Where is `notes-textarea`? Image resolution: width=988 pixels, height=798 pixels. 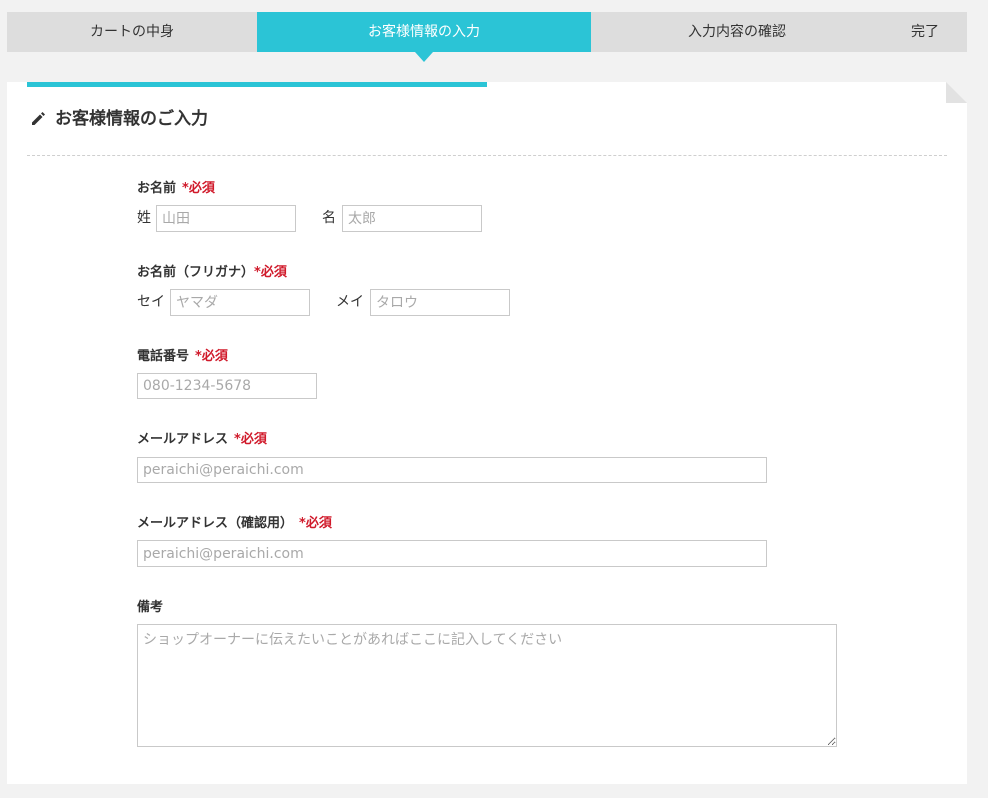
notes-textarea is located at coordinates (487, 685).